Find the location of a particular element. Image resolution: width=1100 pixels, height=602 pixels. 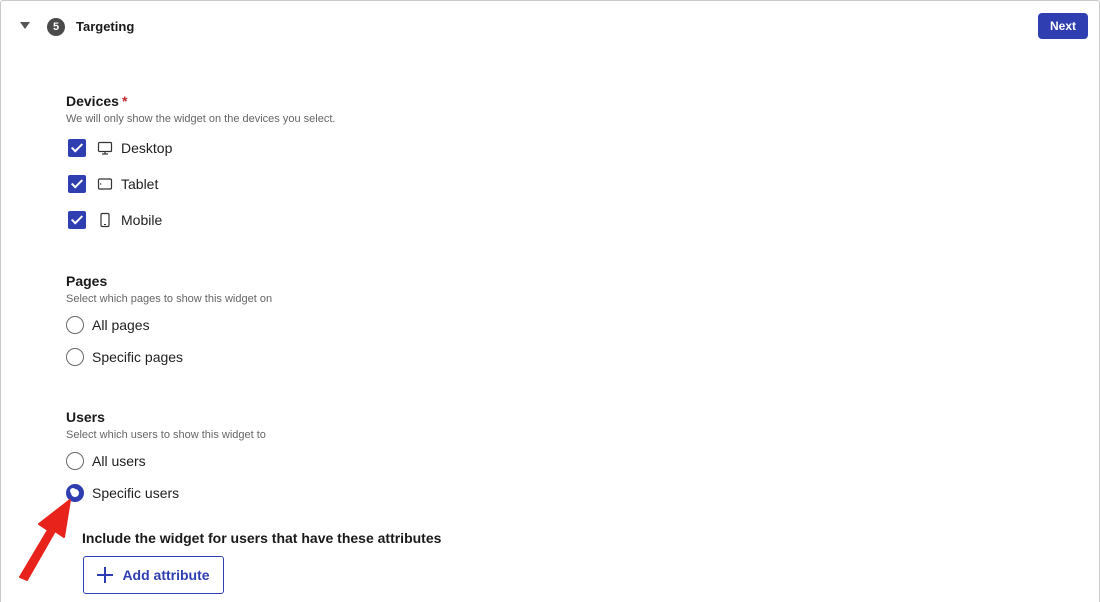

mobile-label: Mobile is located at coordinates (142, 220).